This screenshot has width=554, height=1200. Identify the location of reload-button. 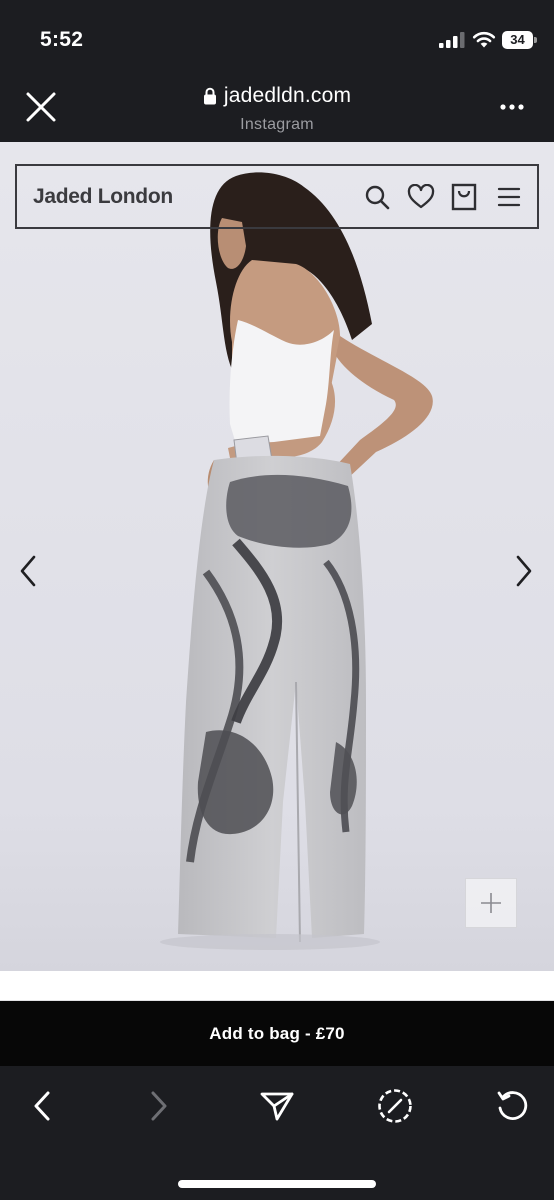
(512, 1106).